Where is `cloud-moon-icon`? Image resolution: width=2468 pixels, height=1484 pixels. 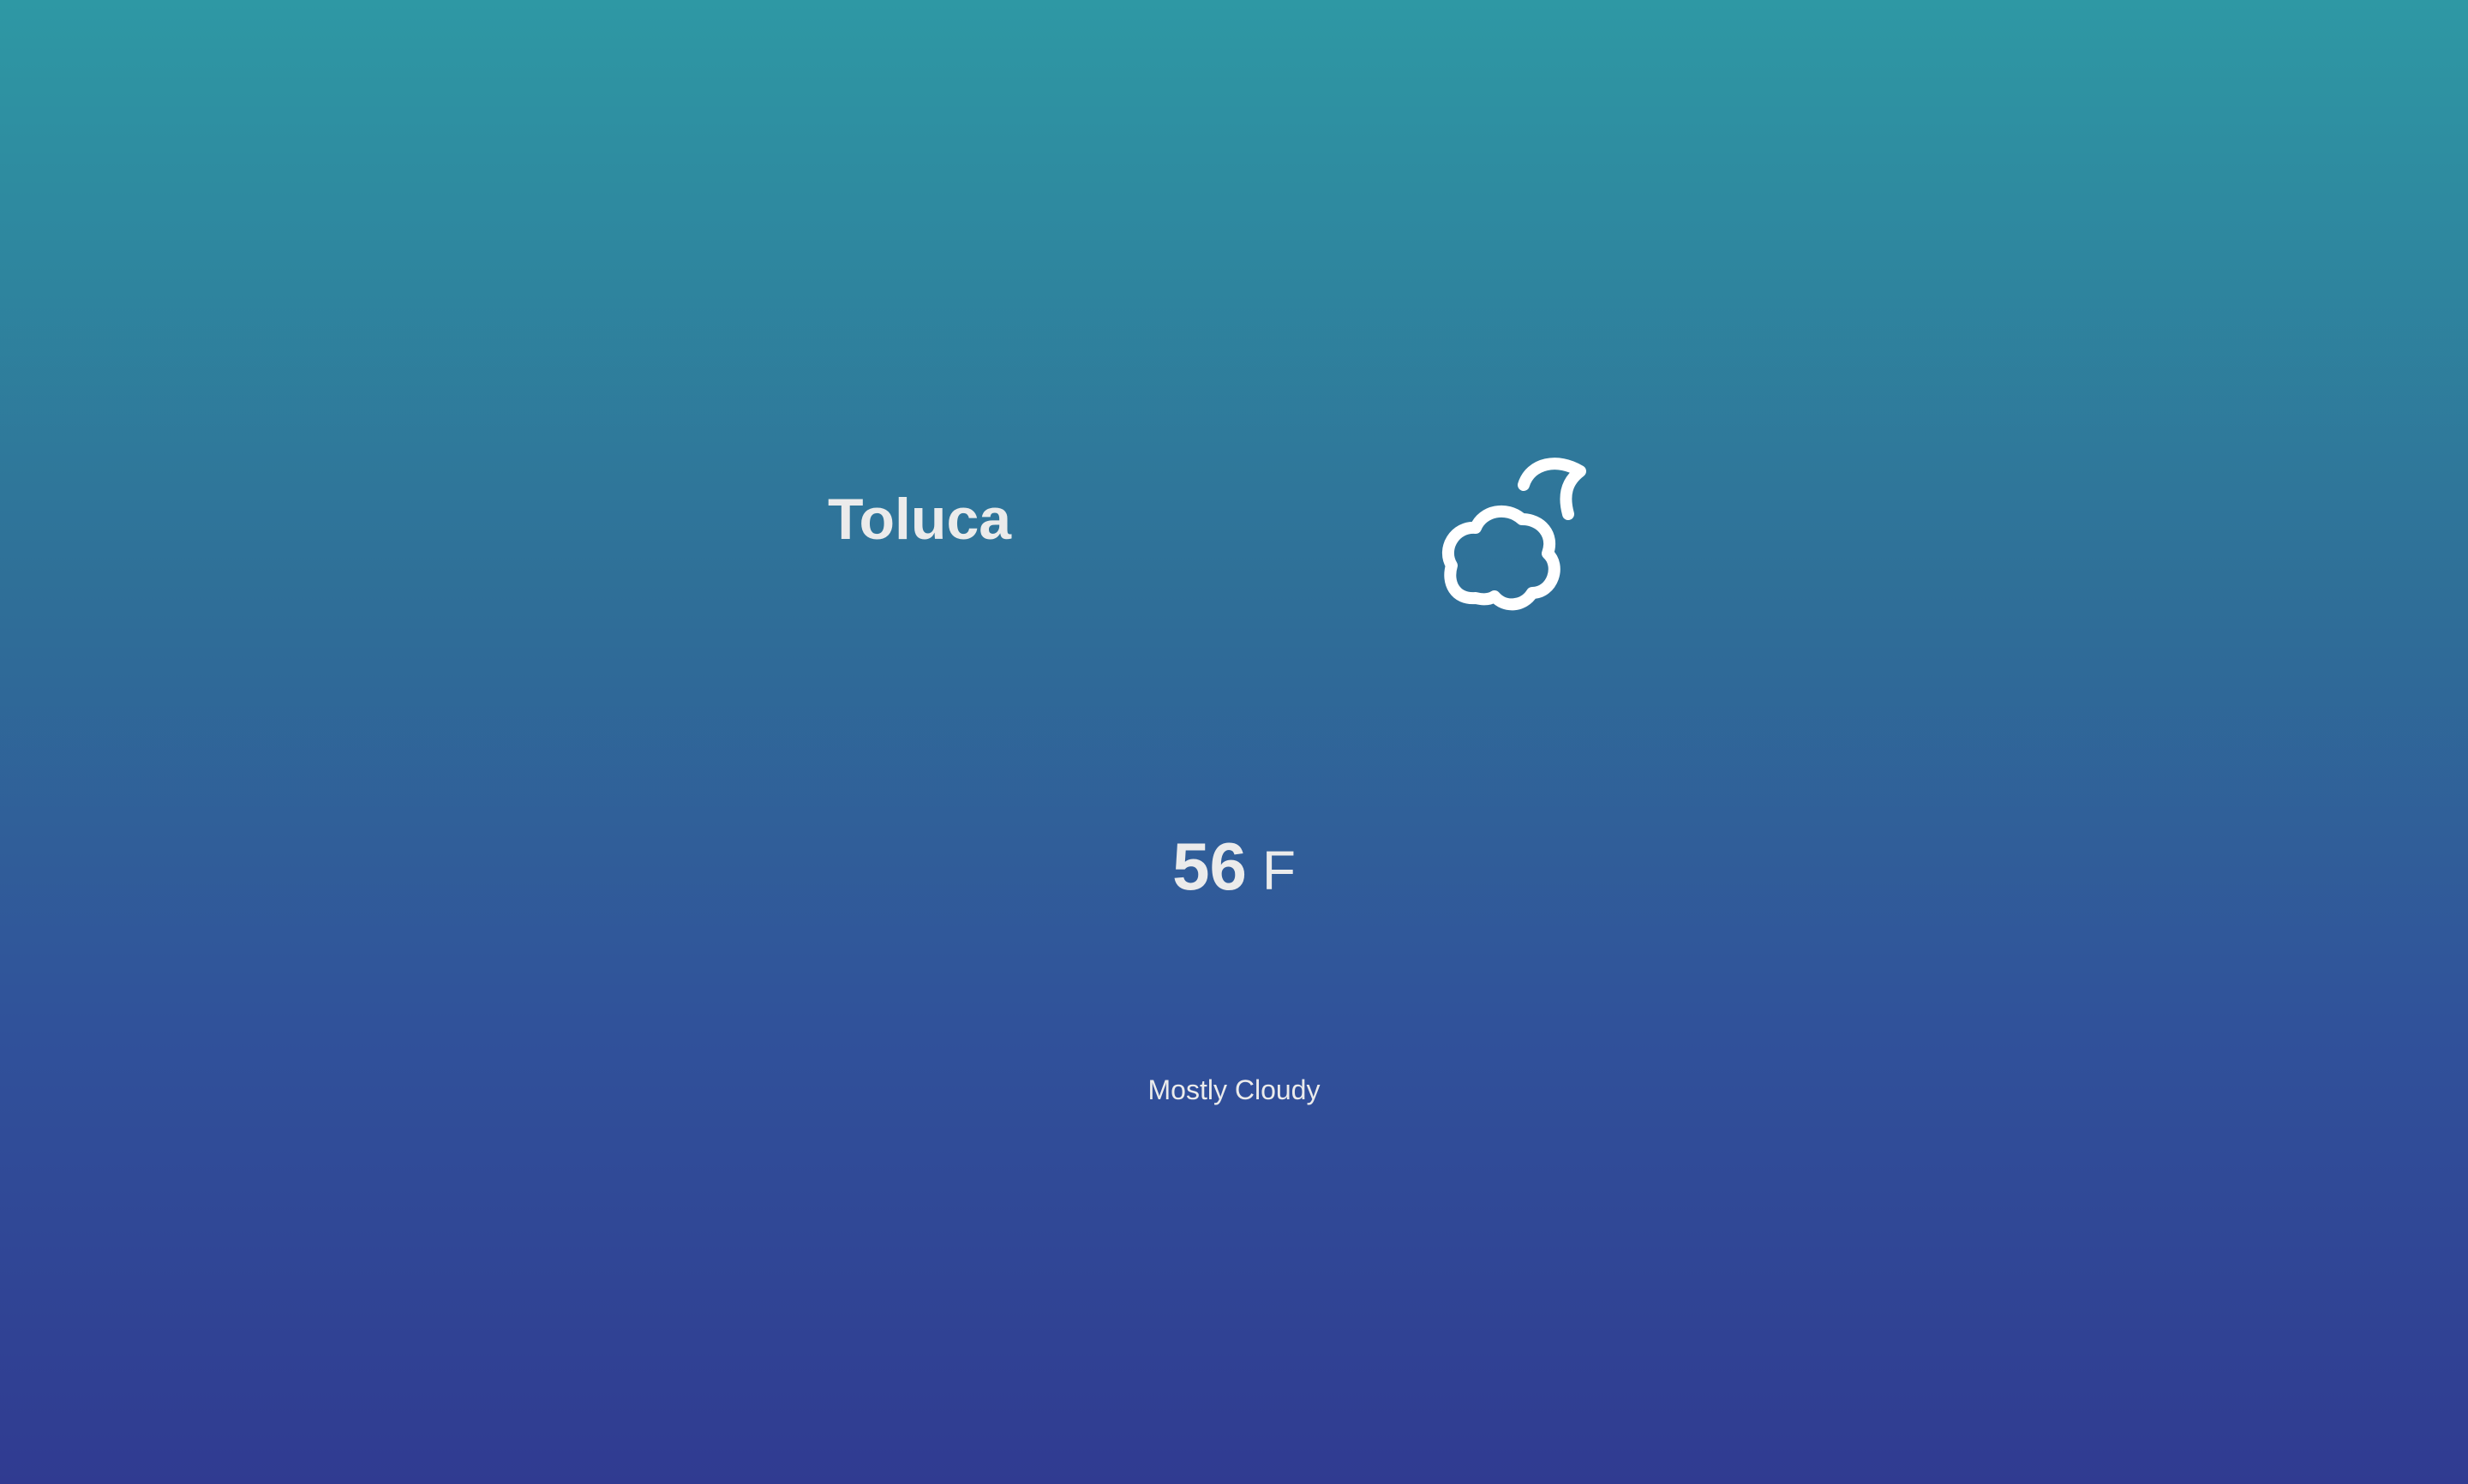
cloud-moon-icon is located at coordinates (1513, 535).